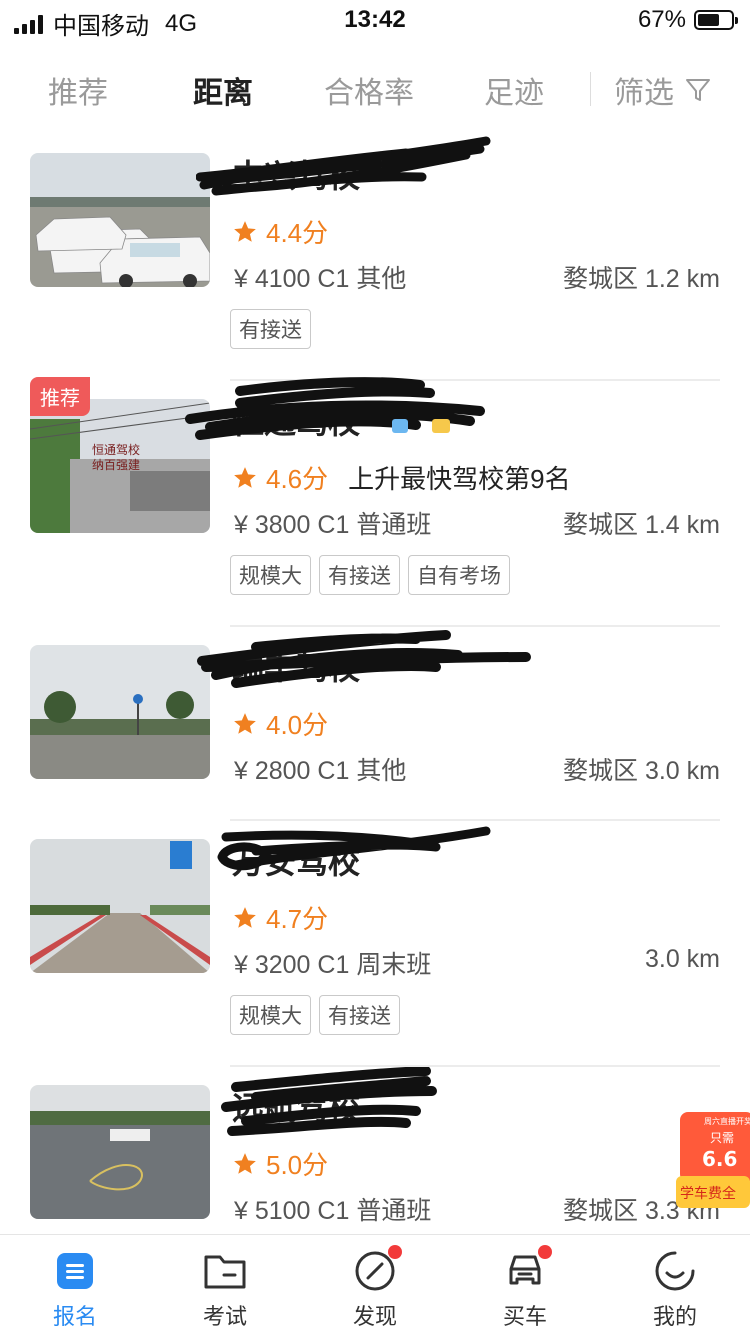 Image resolution: width=750 pixels, height=1335 pixels. What do you see at coordinates (333, 1211) in the screenshot?
I see `price-info: ¥ 5100 C1 普通班` at bounding box center [333, 1211].